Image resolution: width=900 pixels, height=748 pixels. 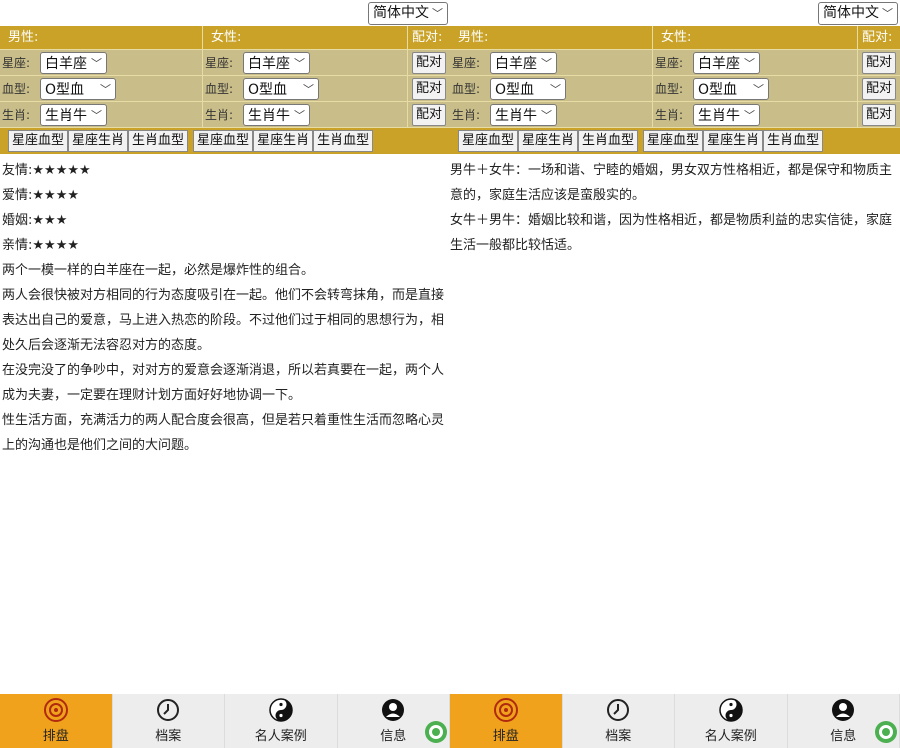 I want to click on rating-line: 亲情:★★★★, so click(x=225, y=245).